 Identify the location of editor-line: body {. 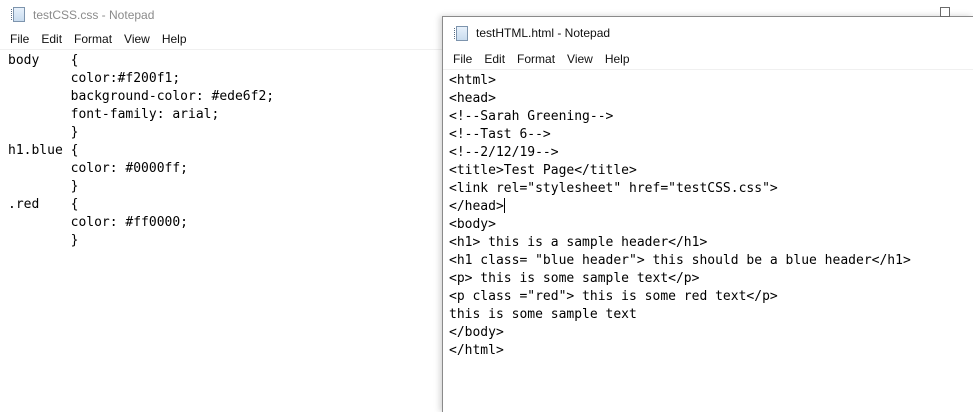
(226, 61).